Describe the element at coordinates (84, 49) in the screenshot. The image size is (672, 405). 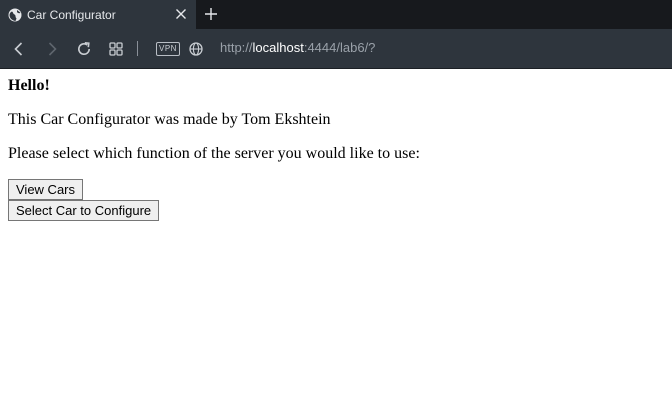
I see `reload-icon` at that location.